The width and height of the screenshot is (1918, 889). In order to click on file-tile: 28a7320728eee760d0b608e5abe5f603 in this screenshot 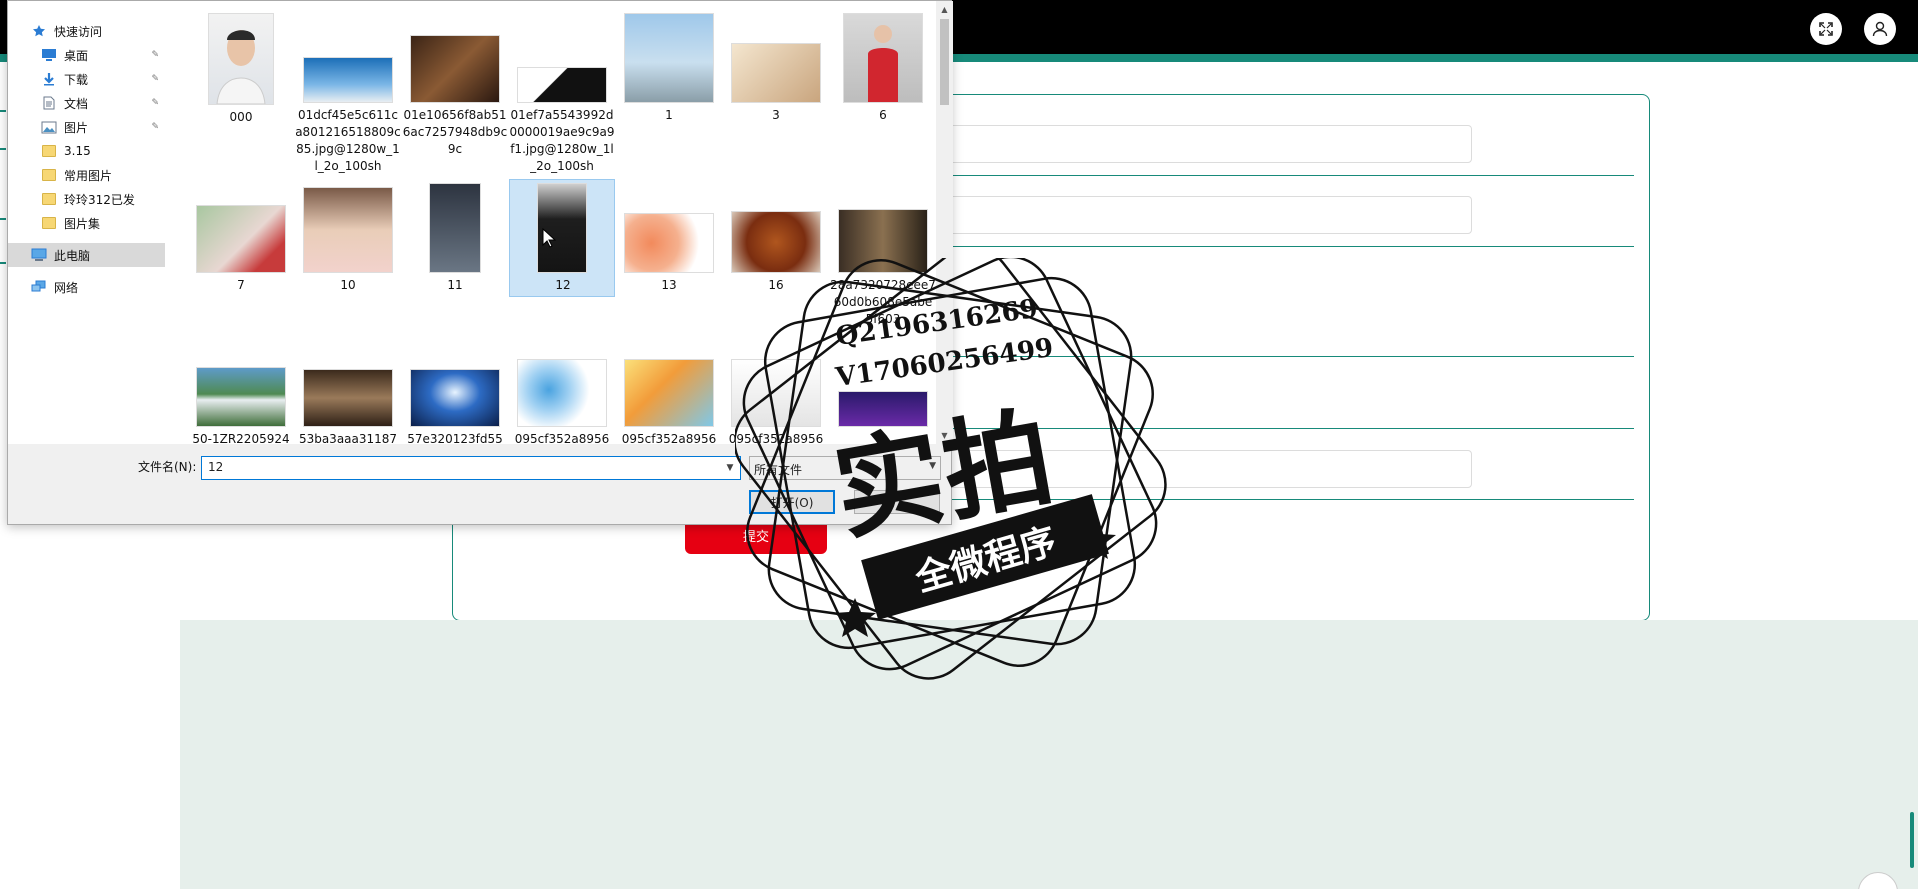, I will do `click(883, 254)`.